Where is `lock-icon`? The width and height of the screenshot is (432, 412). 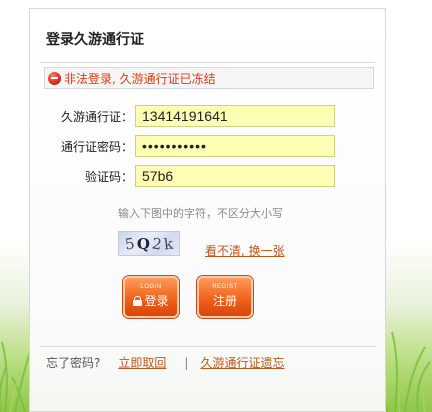
lock-icon is located at coordinates (138, 300).